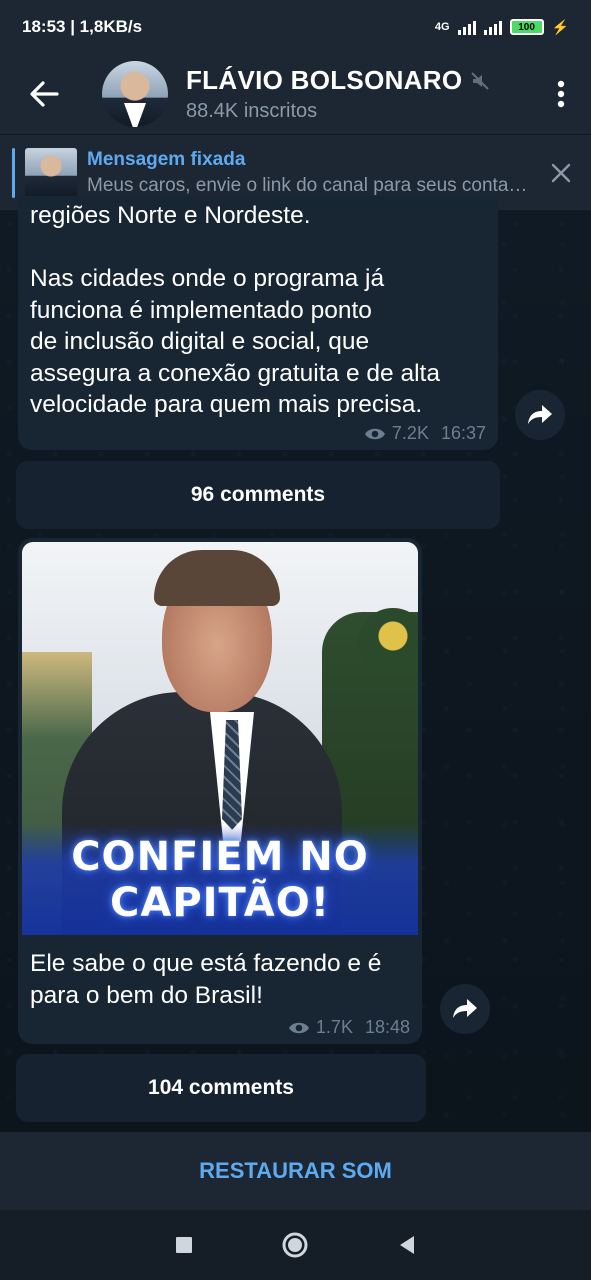 Image resolution: width=591 pixels, height=1280 pixels. I want to click on message-line: velocidade para quem mais precisa., so click(226, 404).